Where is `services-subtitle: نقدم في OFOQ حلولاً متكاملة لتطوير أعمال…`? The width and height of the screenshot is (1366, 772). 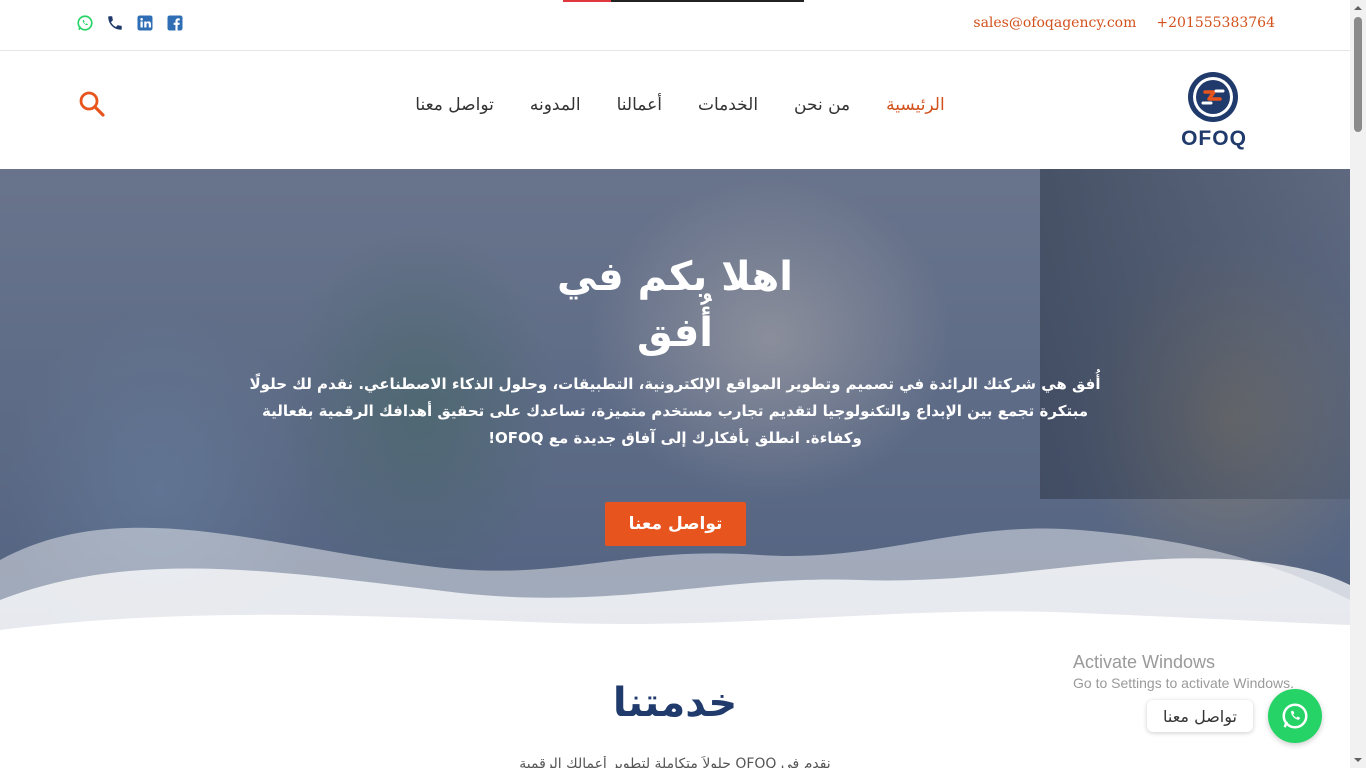 services-subtitle: نقدم في OFOQ حلولاً متكاملة لتطوير أعمال… is located at coordinates (675, 762).